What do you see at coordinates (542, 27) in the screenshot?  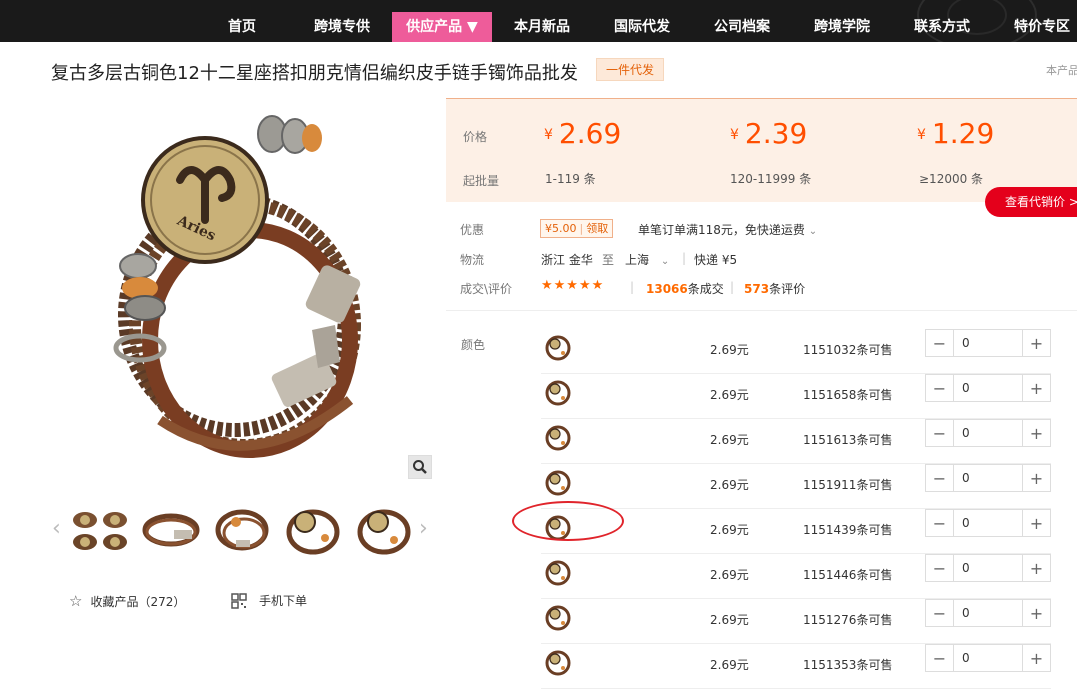 I see `nav-item-new: 本月新品` at bounding box center [542, 27].